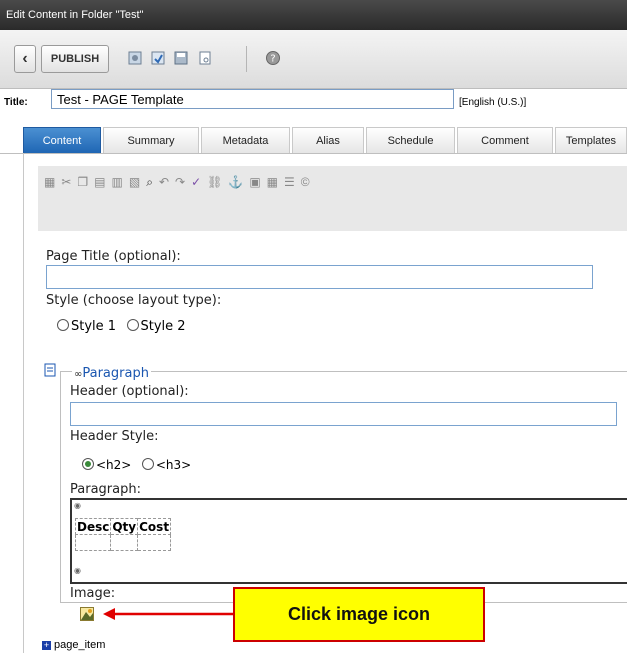  What do you see at coordinates (113, 256) in the screenshot?
I see `page-title-label: Page Title (optional):` at bounding box center [113, 256].